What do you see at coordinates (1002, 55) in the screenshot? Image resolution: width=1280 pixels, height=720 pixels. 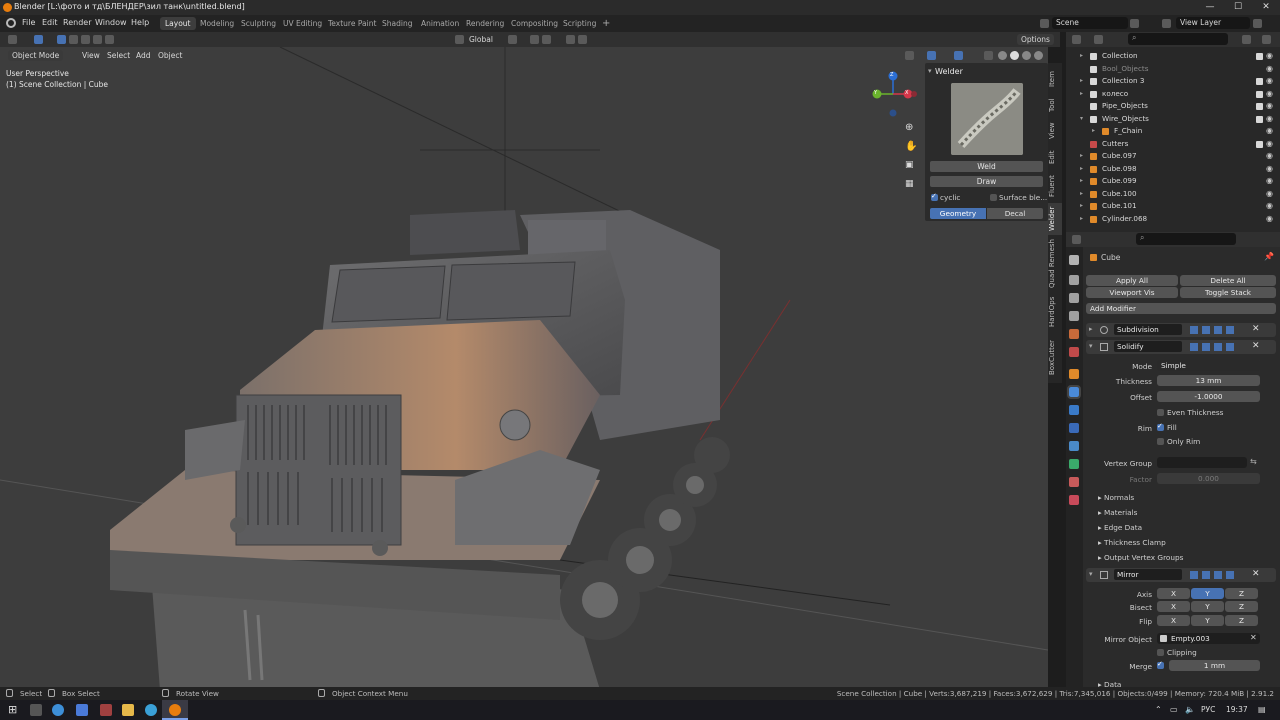 I see `shading-wireframe-icon` at bounding box center [1002, 55].